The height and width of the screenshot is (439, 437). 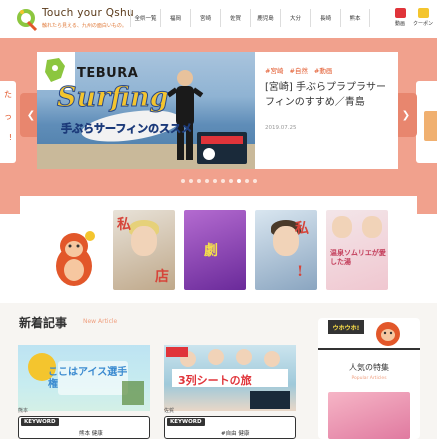 What do you see at coordinates (369, 367) in the screenshot?
I see `popular-title: 人気の特集` at bounding box center [369, 367].